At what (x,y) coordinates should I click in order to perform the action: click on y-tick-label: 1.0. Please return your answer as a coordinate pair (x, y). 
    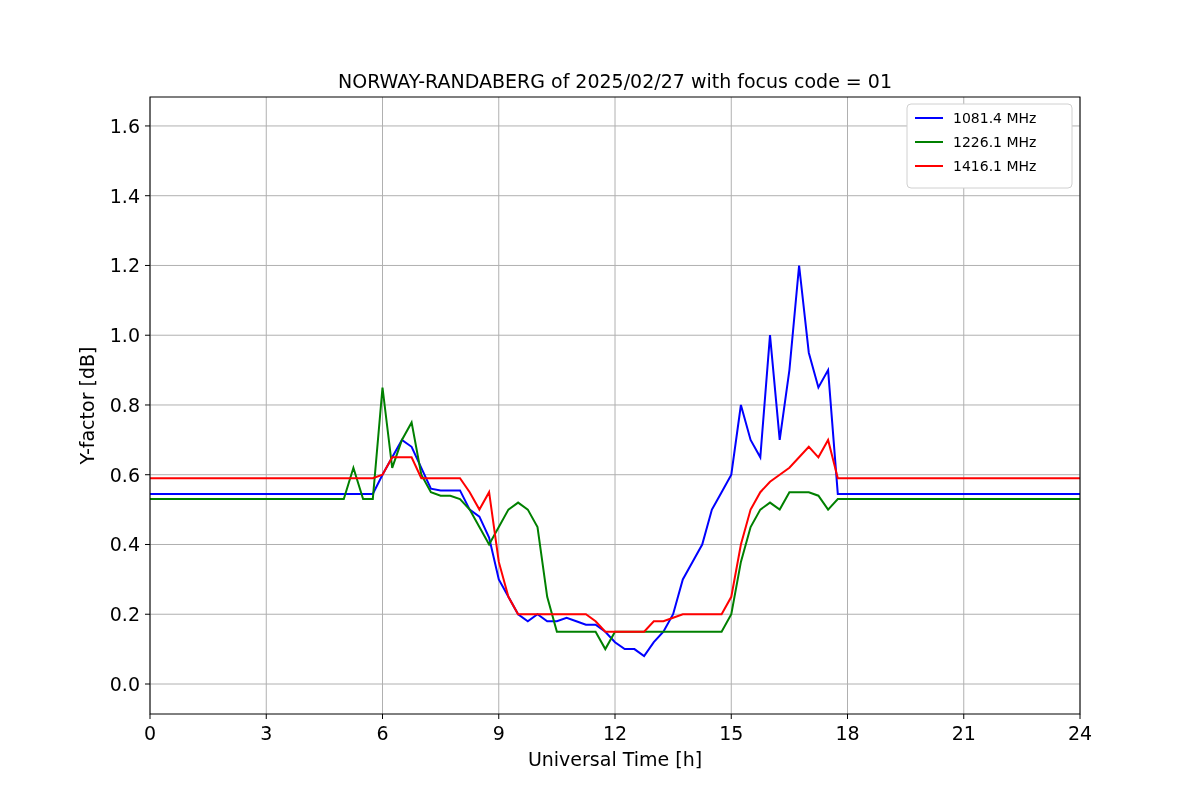
    Looking at the image, I should click on (124, 335).